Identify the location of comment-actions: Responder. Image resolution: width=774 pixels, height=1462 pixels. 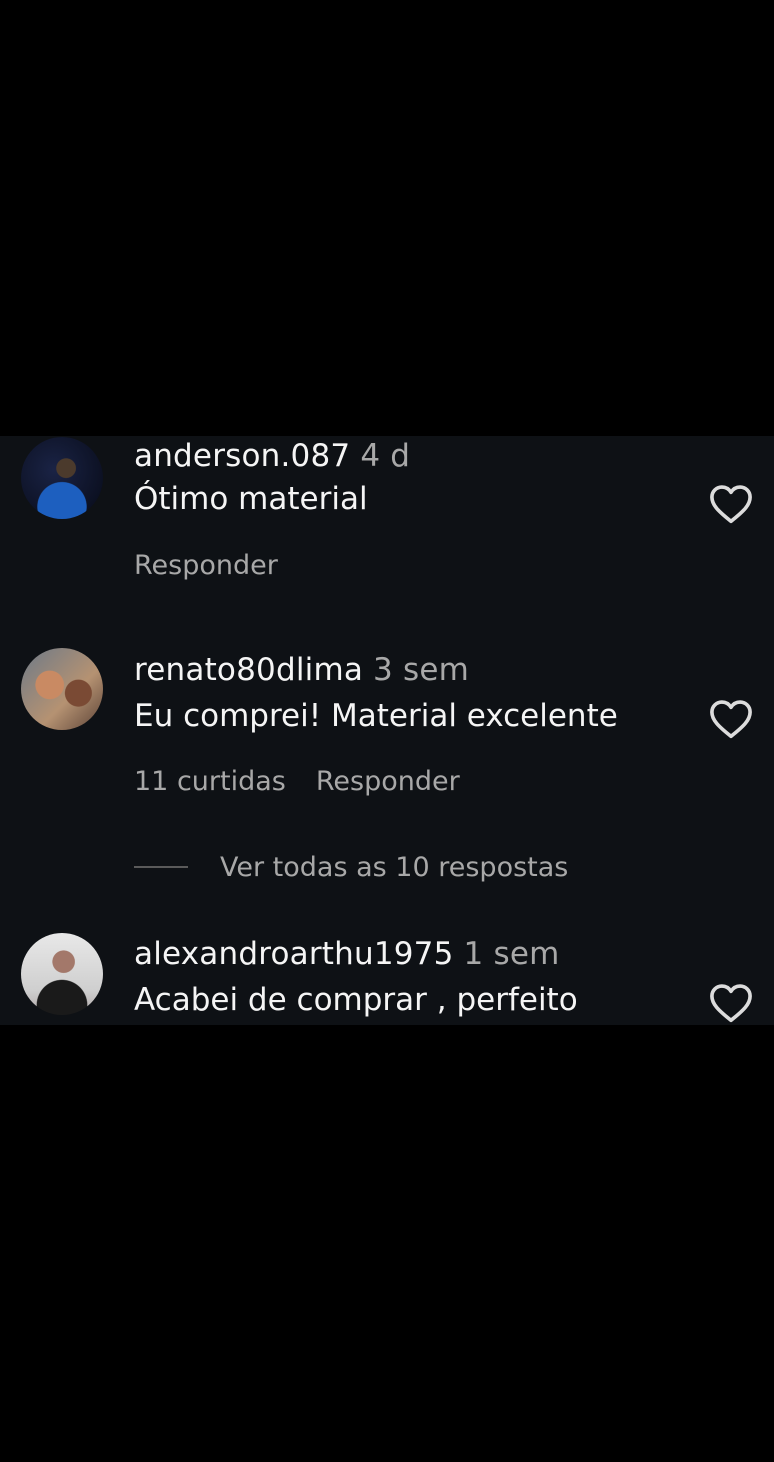
(206, 565).